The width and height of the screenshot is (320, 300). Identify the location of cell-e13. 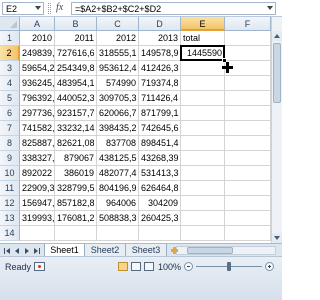
(203, 218).